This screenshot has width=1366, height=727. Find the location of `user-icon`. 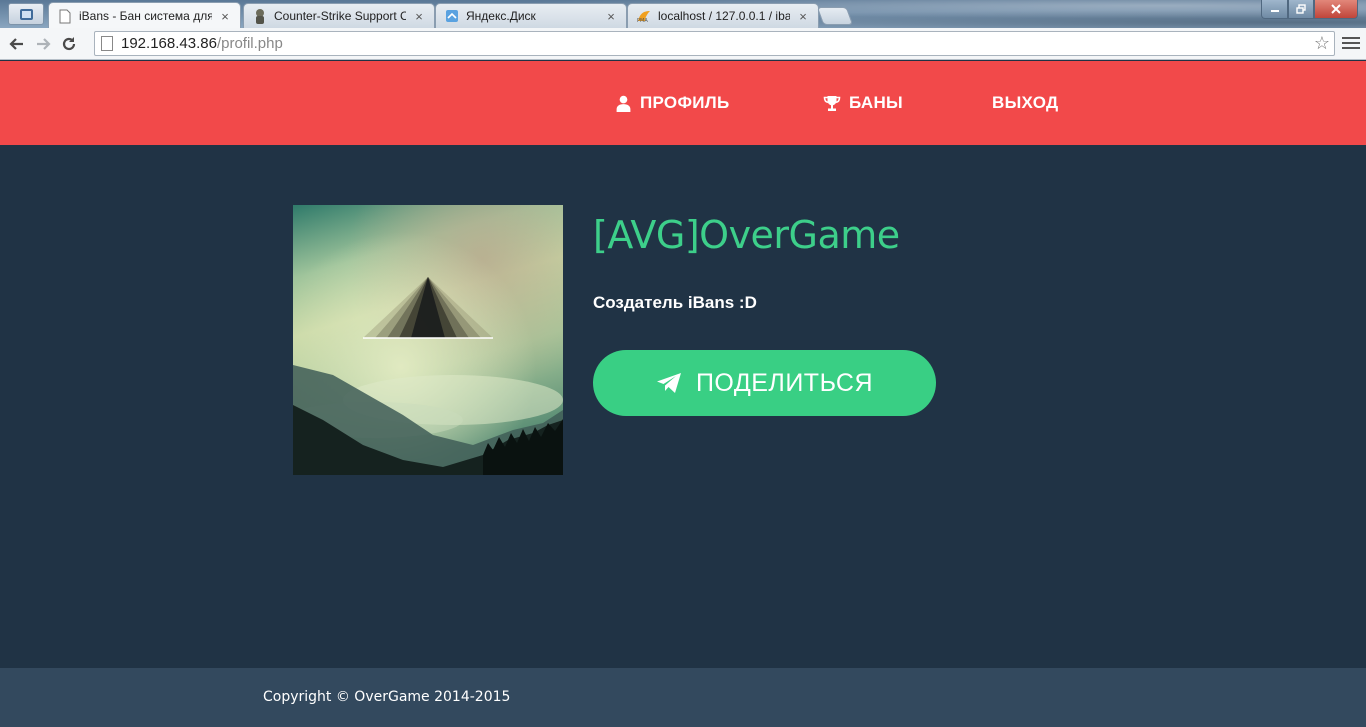

user-icon is located at coordinates (623, 103).